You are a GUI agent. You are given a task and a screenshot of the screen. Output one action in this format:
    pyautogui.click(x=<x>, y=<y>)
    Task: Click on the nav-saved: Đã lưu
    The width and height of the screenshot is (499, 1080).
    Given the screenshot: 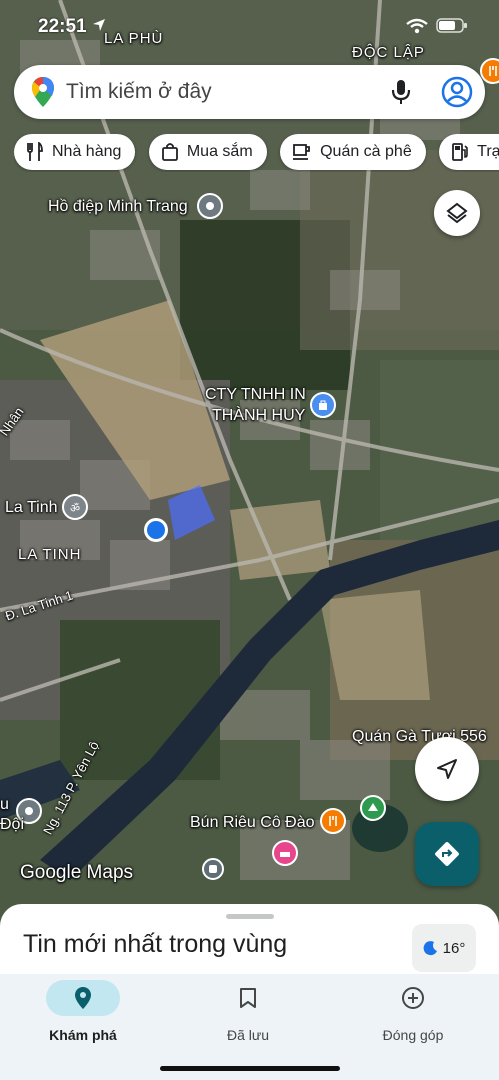 What is the action you would take?
    pyautogui.click(x=248, y=1011)
    